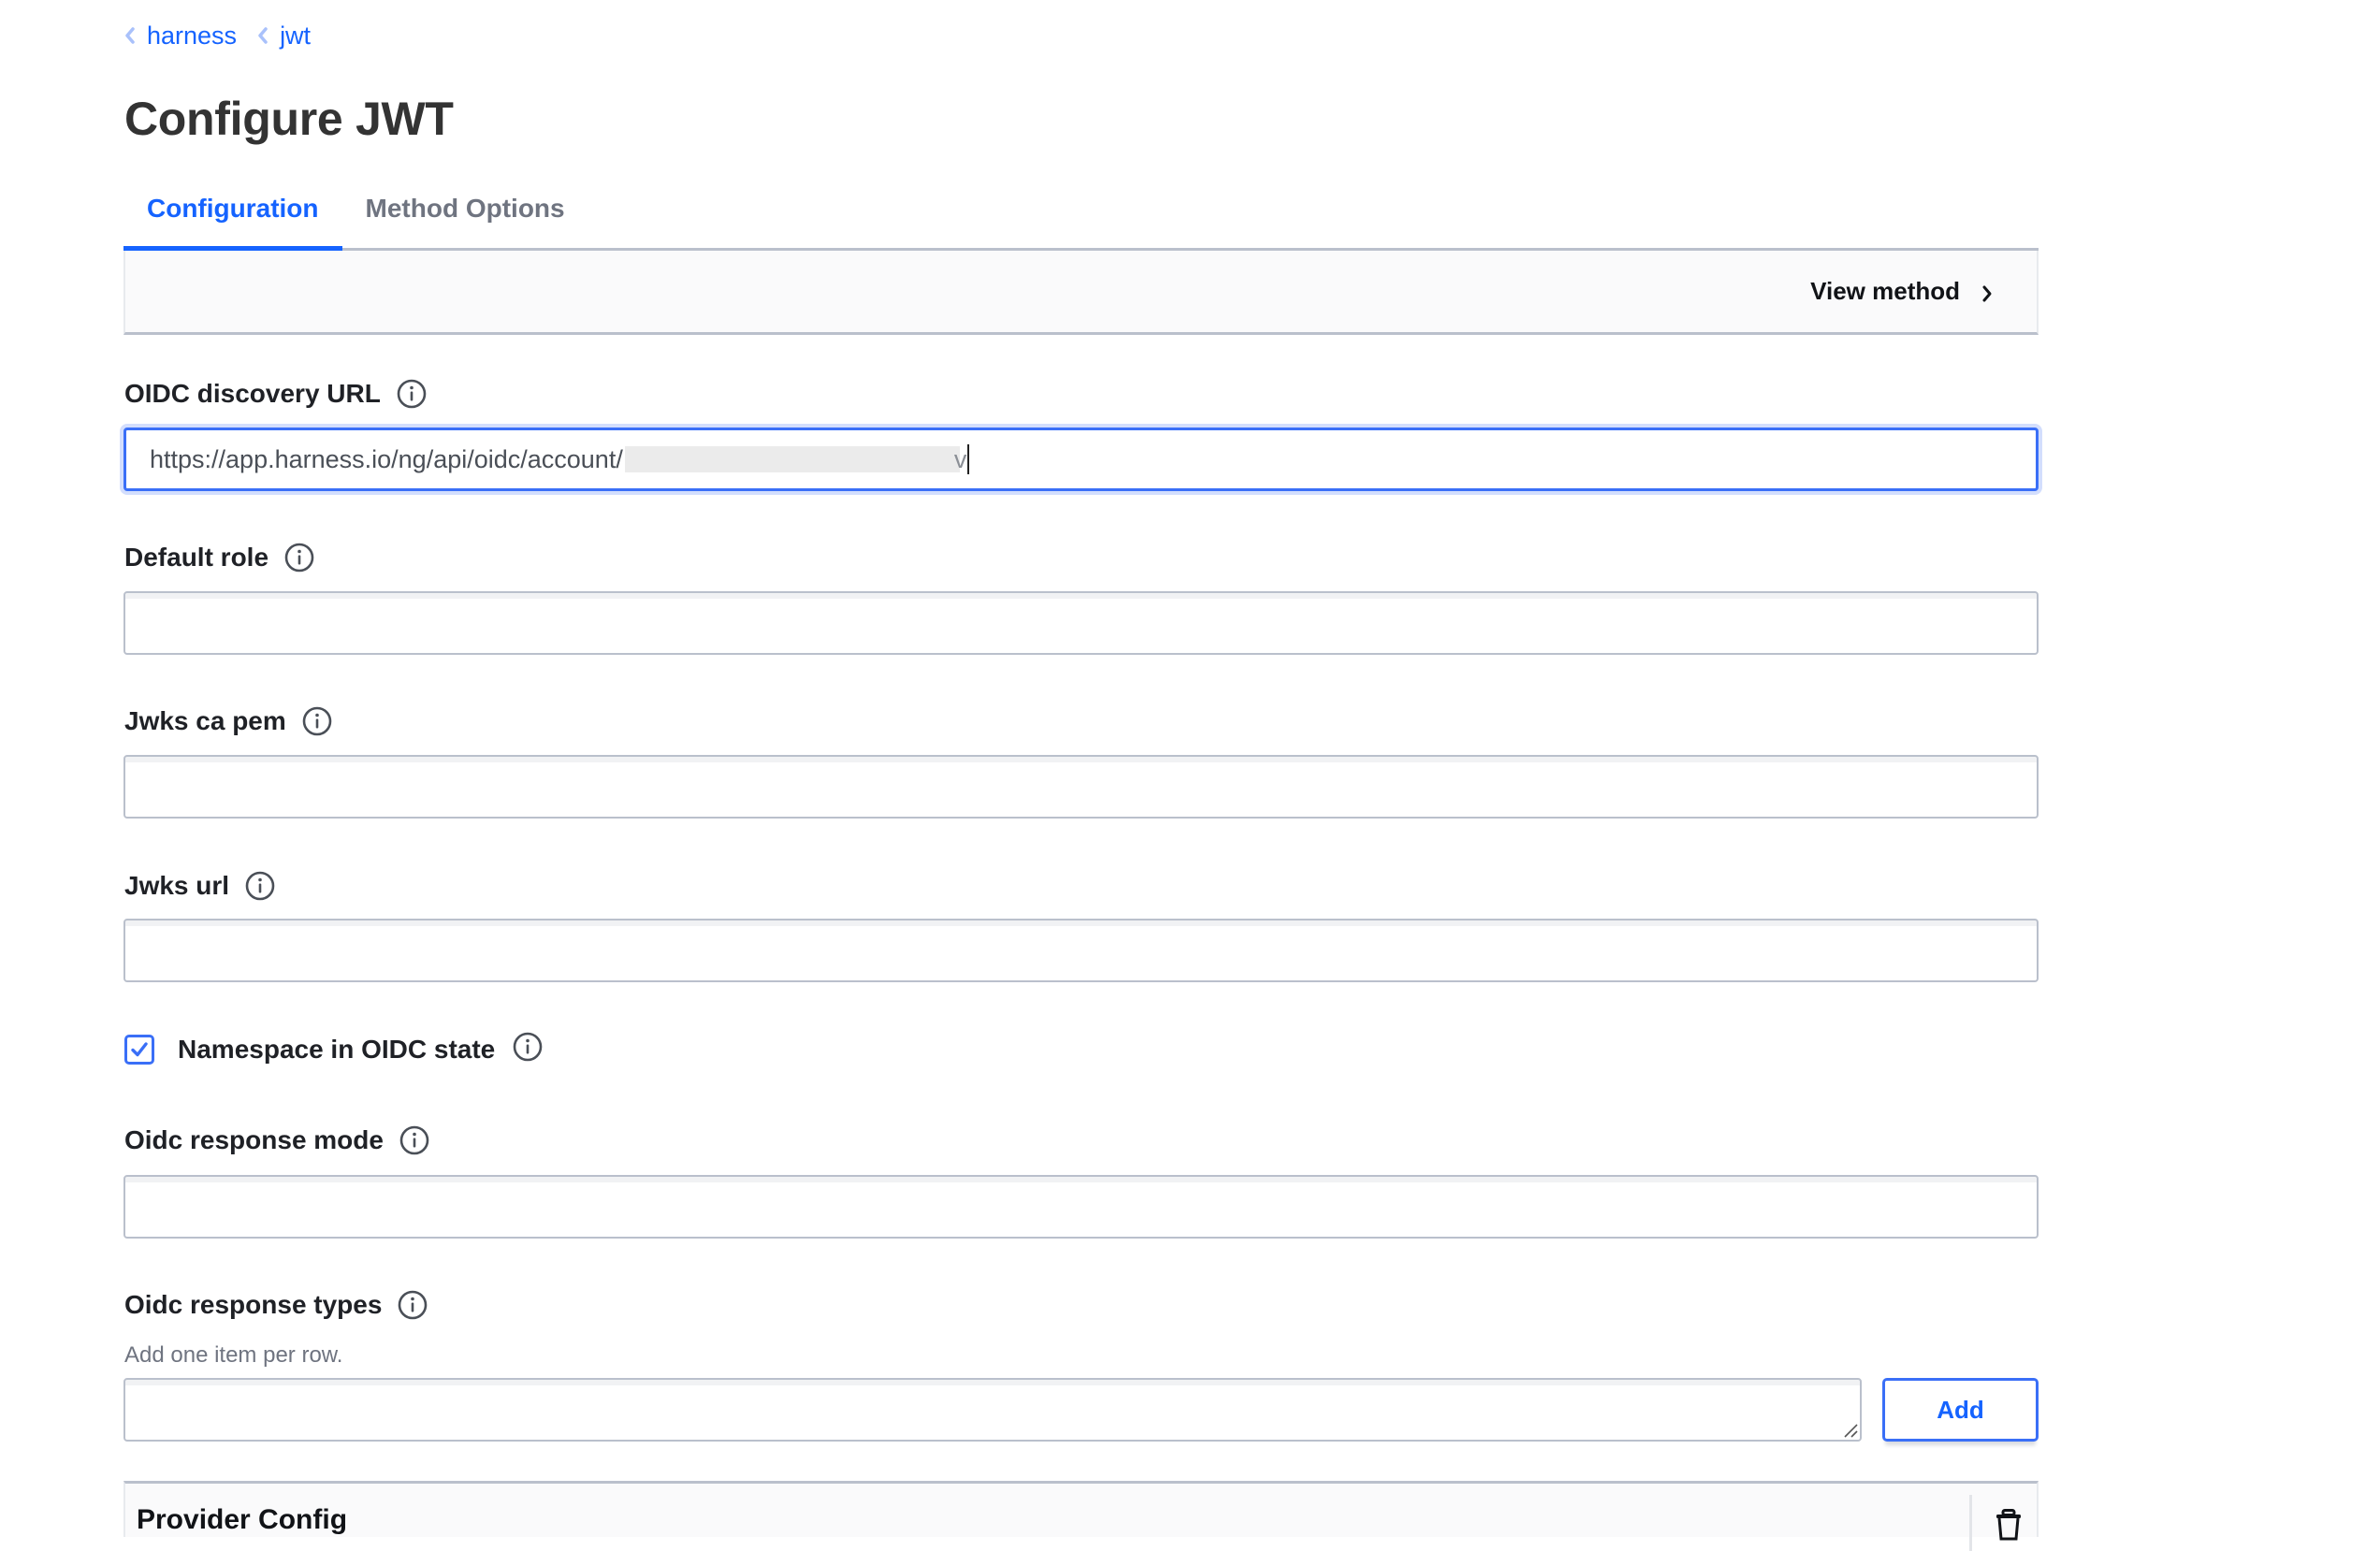 This screenshot has height=1551, width=2380. What do you see at coordinates (465, 208) in the screenshot?
I see `tab-method-options: Method Options` at bounding box center [465, 208].